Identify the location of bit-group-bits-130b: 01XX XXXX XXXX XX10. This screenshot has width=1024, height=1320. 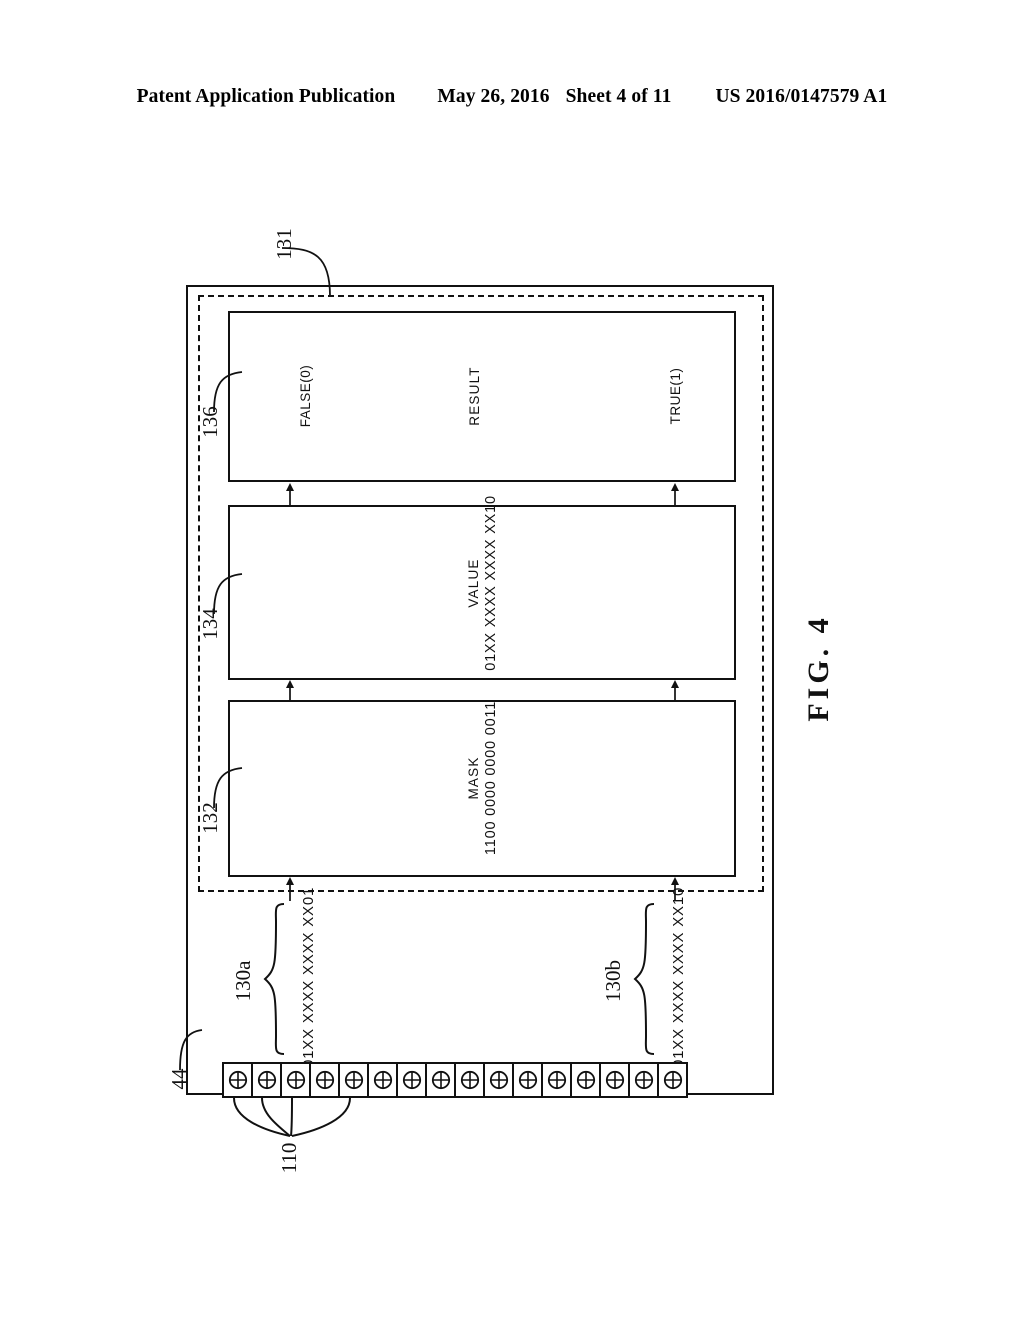
(678, 977).